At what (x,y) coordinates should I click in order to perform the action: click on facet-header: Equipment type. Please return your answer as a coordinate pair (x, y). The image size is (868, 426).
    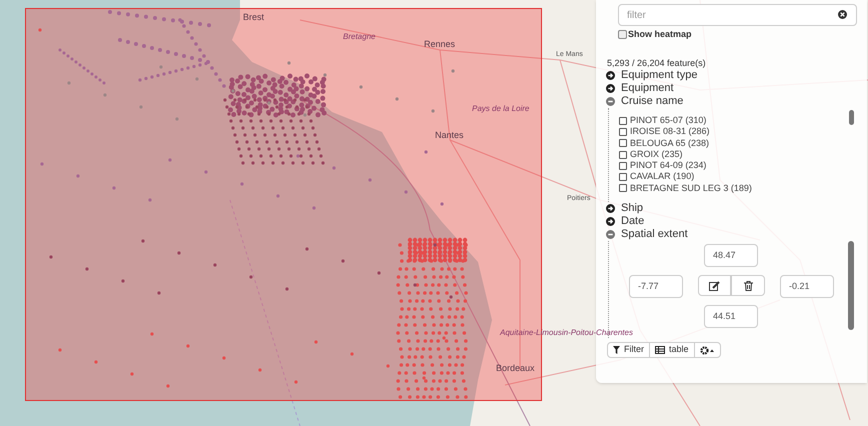
    Looking at the image, I should click on (659, 75).